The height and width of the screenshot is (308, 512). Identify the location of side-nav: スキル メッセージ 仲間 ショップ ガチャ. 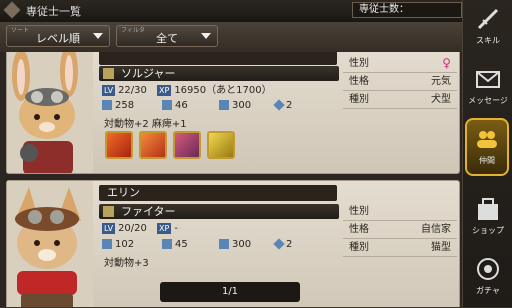
(487, 153).